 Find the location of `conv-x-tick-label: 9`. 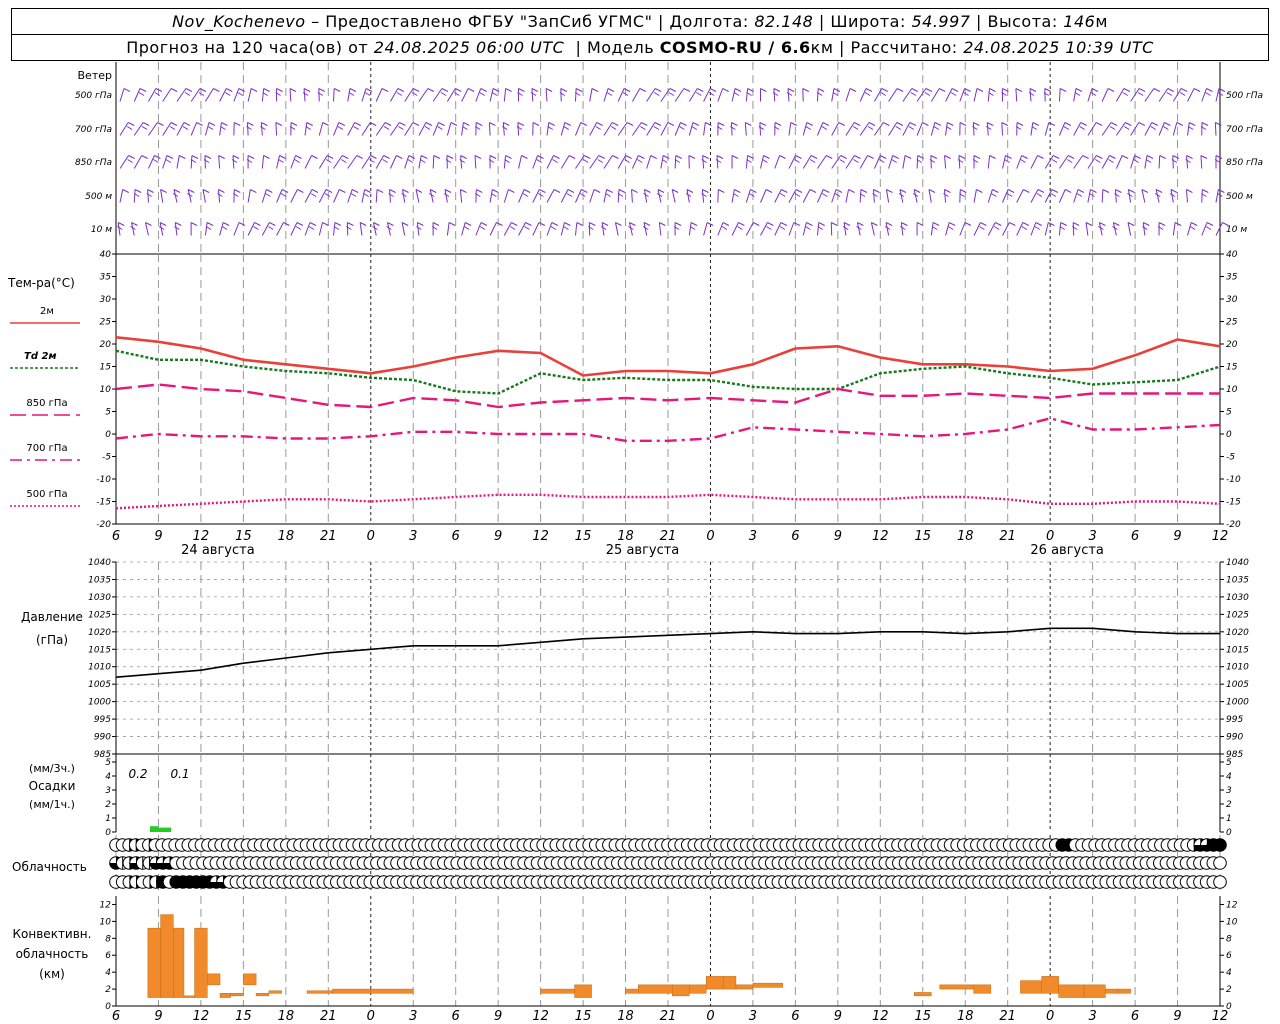

conv-x-tick-label: 9 is located at coordinates (1177, 1016).